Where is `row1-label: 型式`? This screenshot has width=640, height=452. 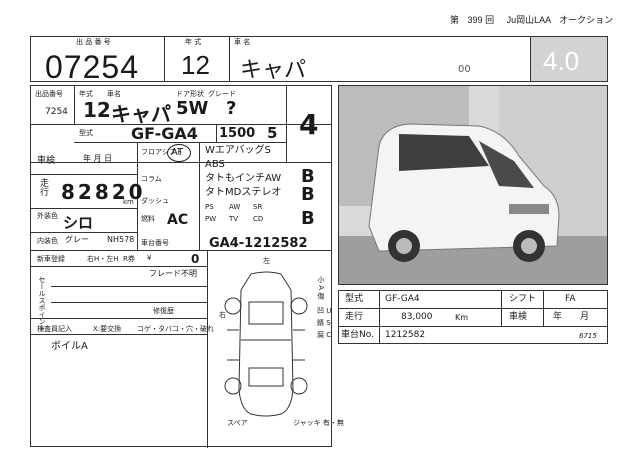
row1-label: 型式 is located at coordinates (354, 299).